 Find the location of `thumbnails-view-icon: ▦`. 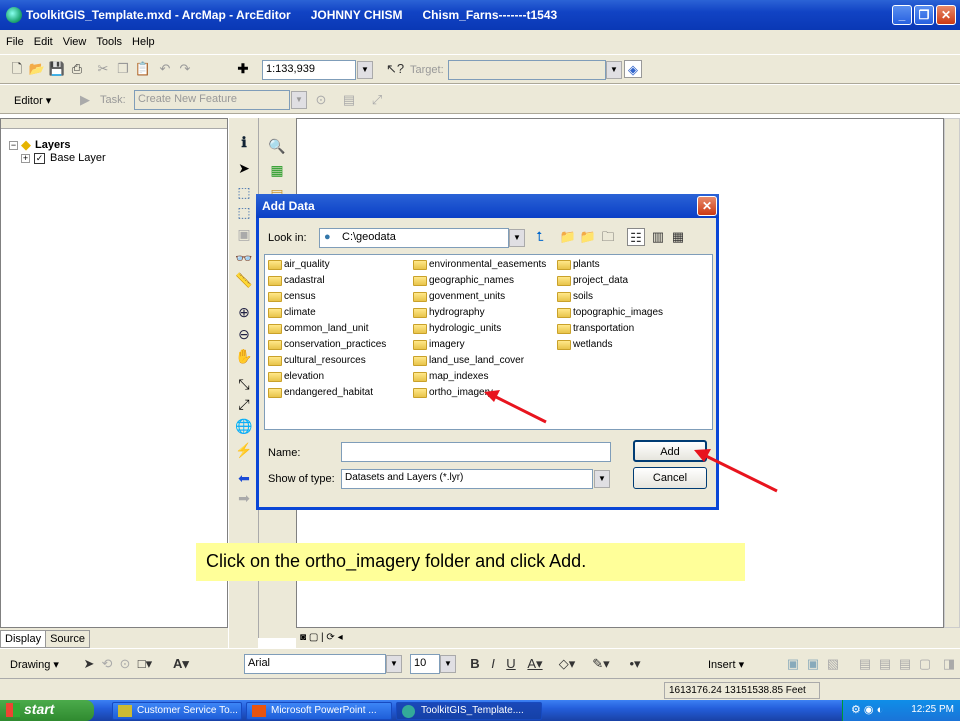

thumbnails-view-icon: ▦ is located at coordinates (678, 237).